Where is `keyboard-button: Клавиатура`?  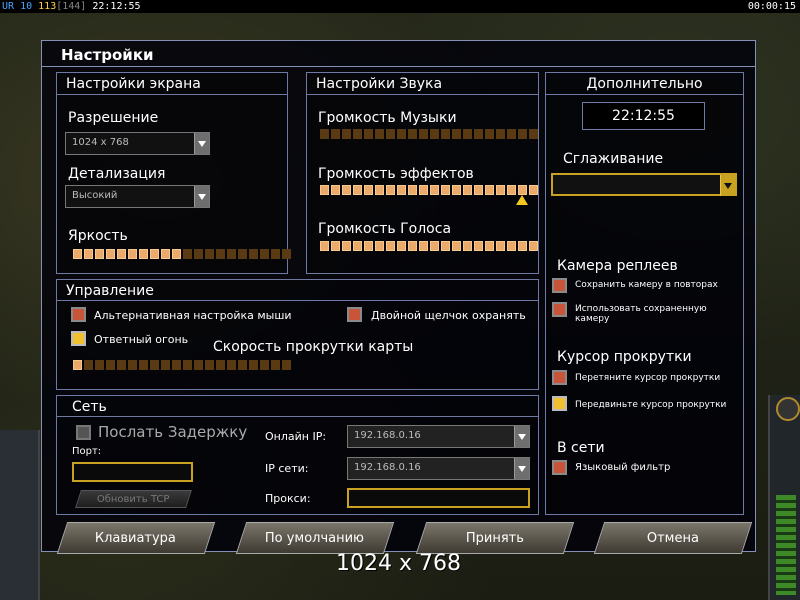
keyboard-button: Клавиатура is located at coordinates (136, 538).